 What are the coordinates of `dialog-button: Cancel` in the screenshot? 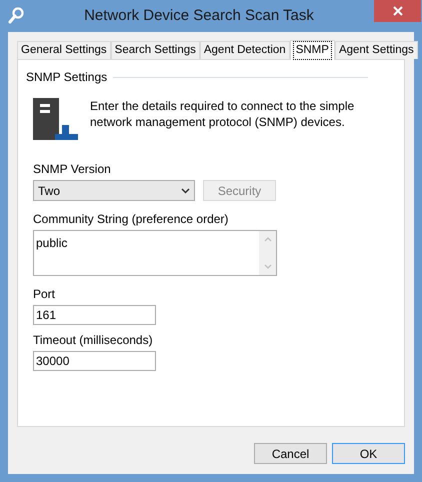 It's located at (290, 453).